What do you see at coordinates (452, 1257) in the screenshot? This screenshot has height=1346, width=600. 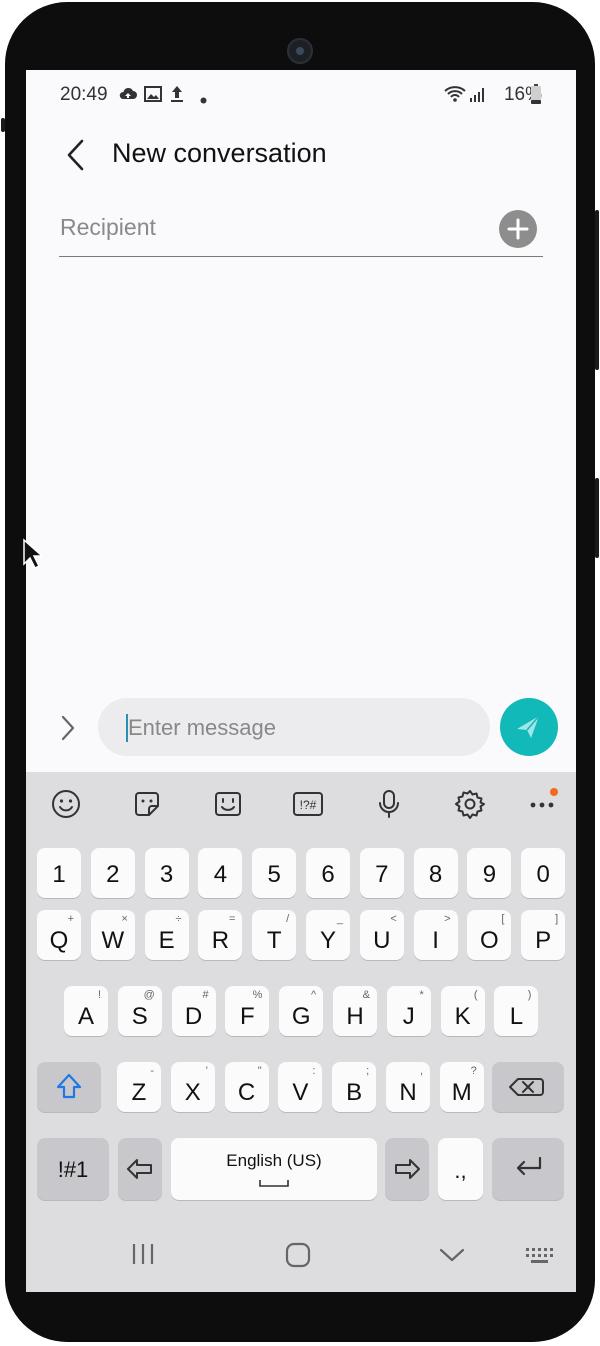 I see `hide-keyboard-button` at bounding box center [452, 1257].